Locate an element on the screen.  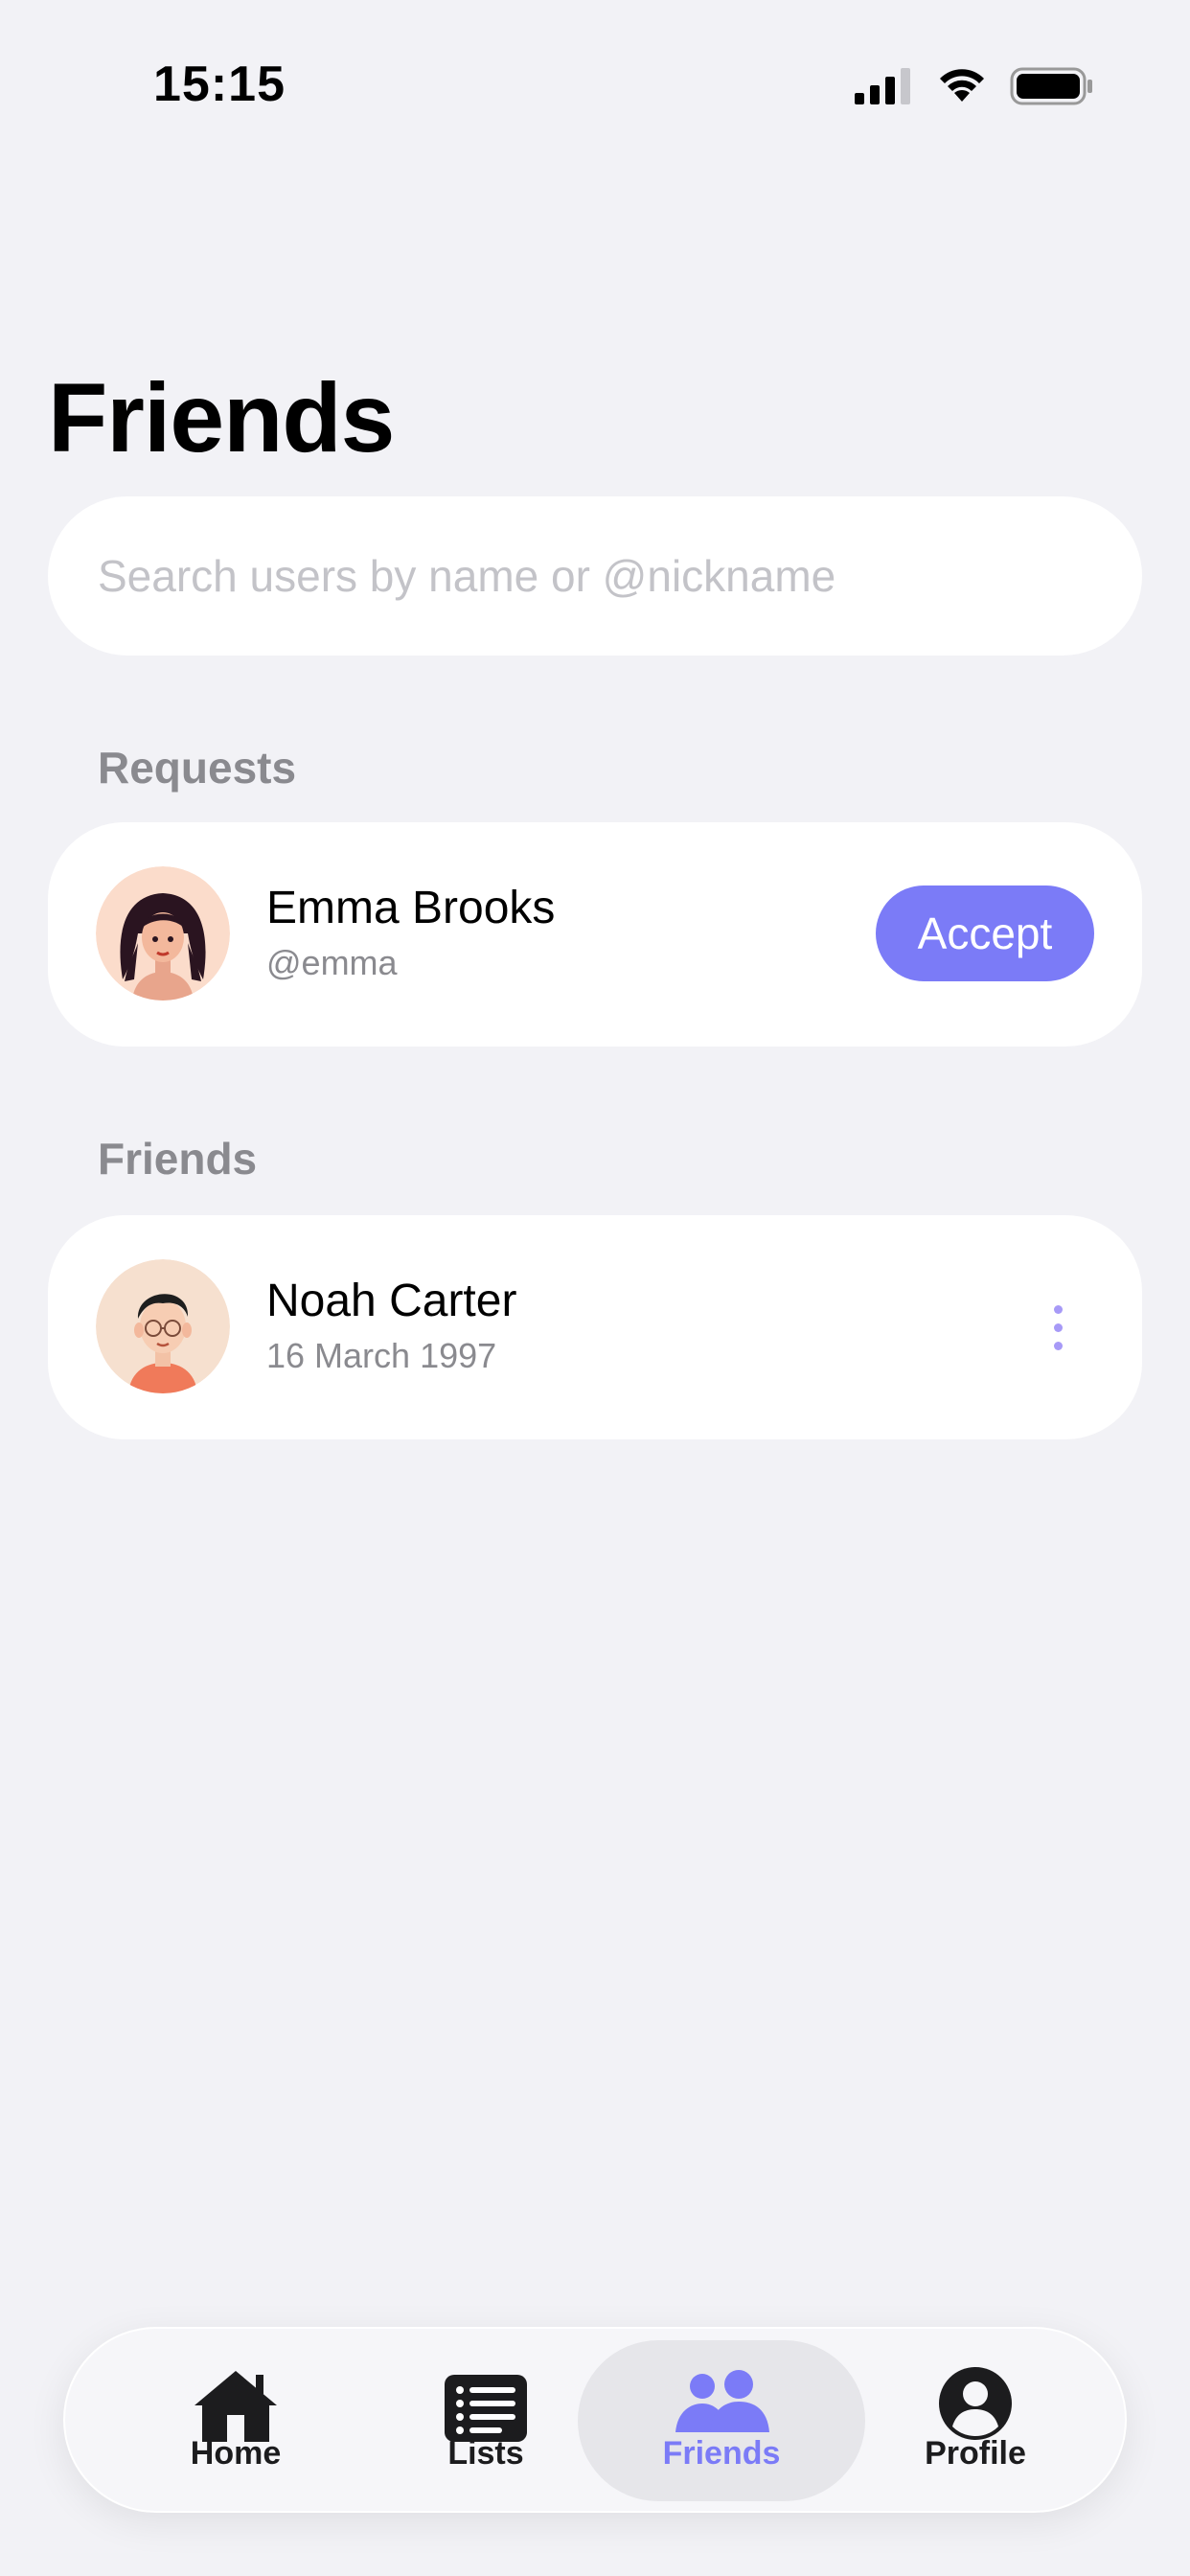
tab-friends: Friends is located at coordinates (722, 2420).